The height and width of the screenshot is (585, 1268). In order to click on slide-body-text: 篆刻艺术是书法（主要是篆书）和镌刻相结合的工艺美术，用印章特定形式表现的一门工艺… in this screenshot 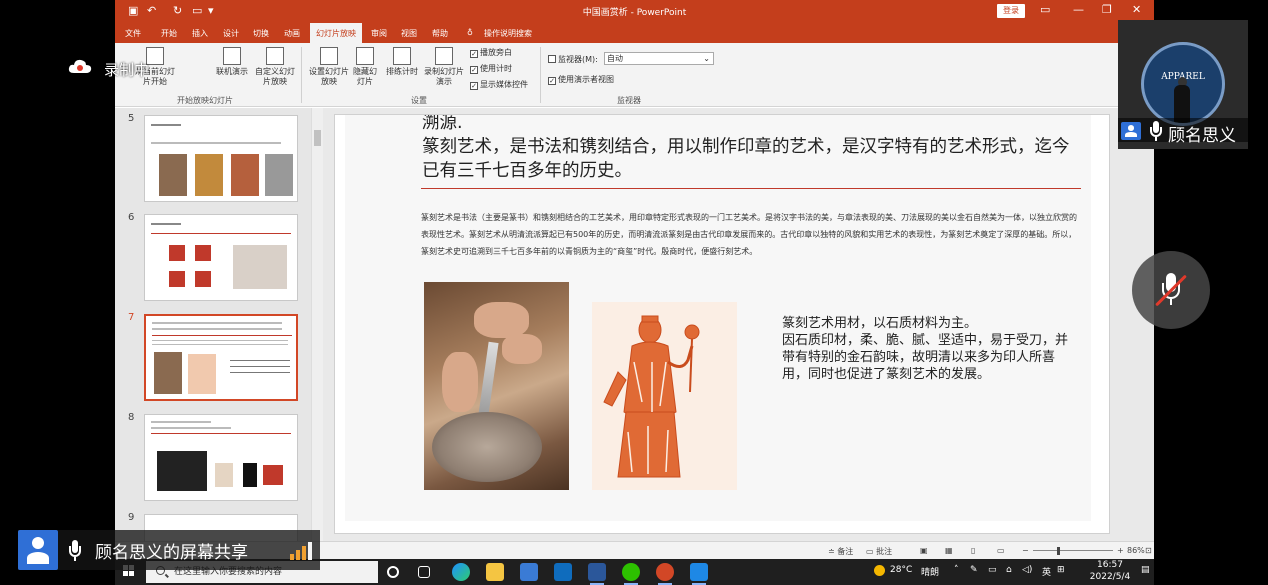, I will do `click(752, 234)`.